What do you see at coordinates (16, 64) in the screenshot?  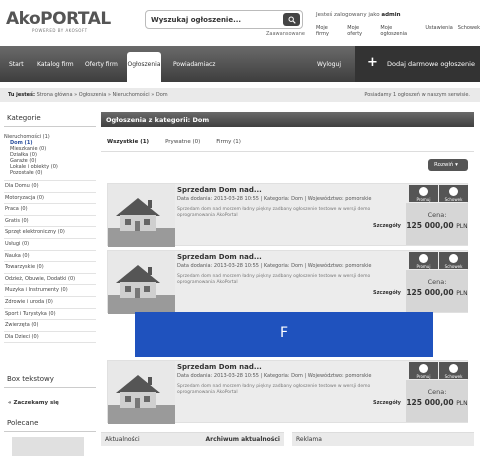 I see `nav-start: Start` at bounding box center [16, 64].